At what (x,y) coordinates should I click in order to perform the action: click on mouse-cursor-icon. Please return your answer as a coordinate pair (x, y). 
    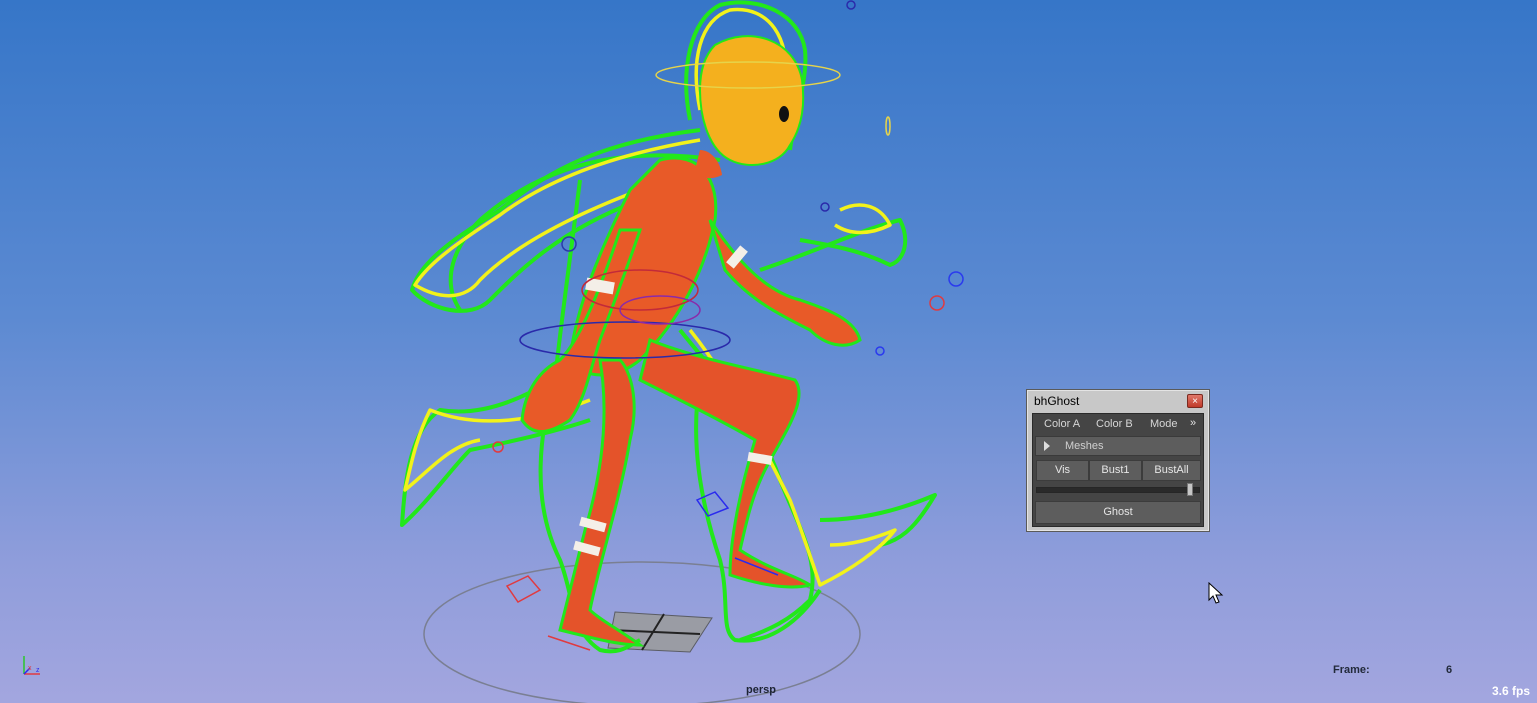
    Looking at the image, I should click on (1216, 593).